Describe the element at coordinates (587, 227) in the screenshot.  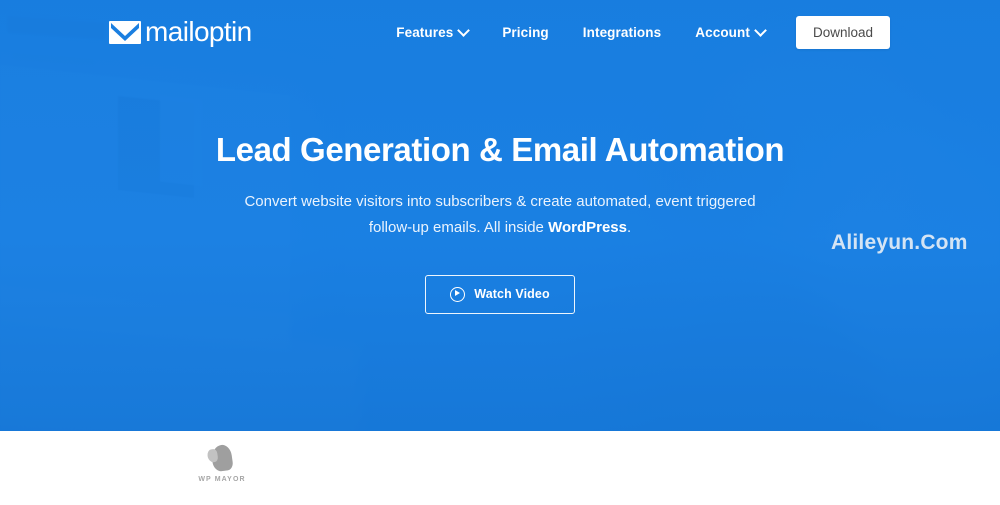
I see `hero-subtitle-strong: WordPress` at that location.